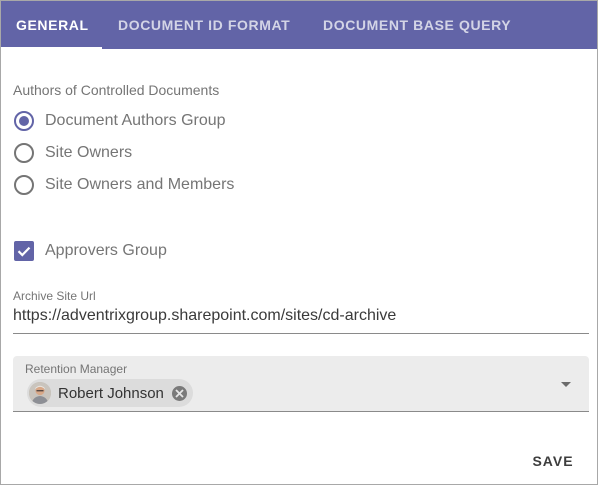 The image size is (598, 485). Describe the element at coordinates (76, 369) in the screenshot. I see `retention-manager-label: Retention Manager` at that location.